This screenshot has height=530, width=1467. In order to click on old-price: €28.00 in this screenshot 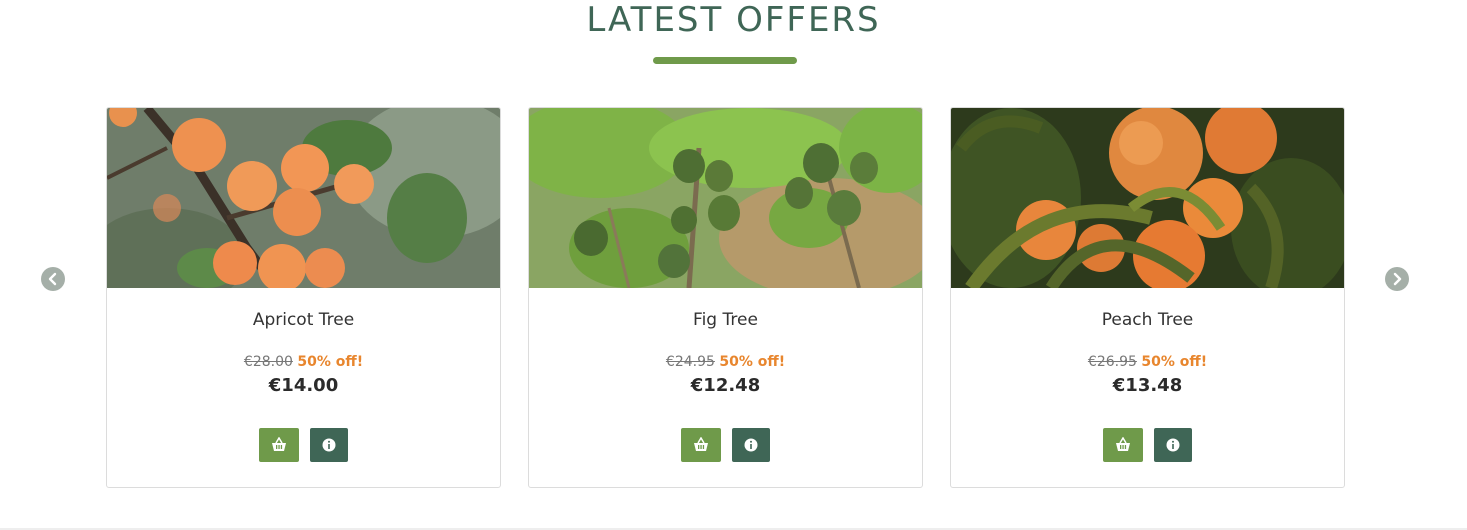, I will do `click(268, 362)`.